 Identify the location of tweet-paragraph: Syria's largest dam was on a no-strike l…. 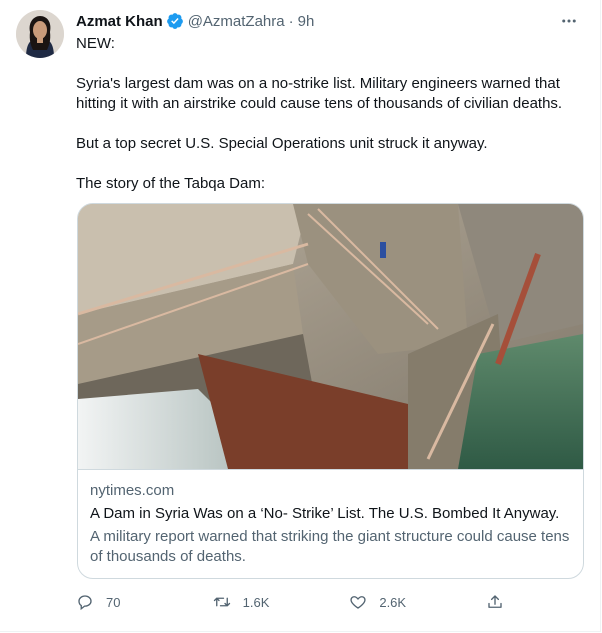
(320, 93).